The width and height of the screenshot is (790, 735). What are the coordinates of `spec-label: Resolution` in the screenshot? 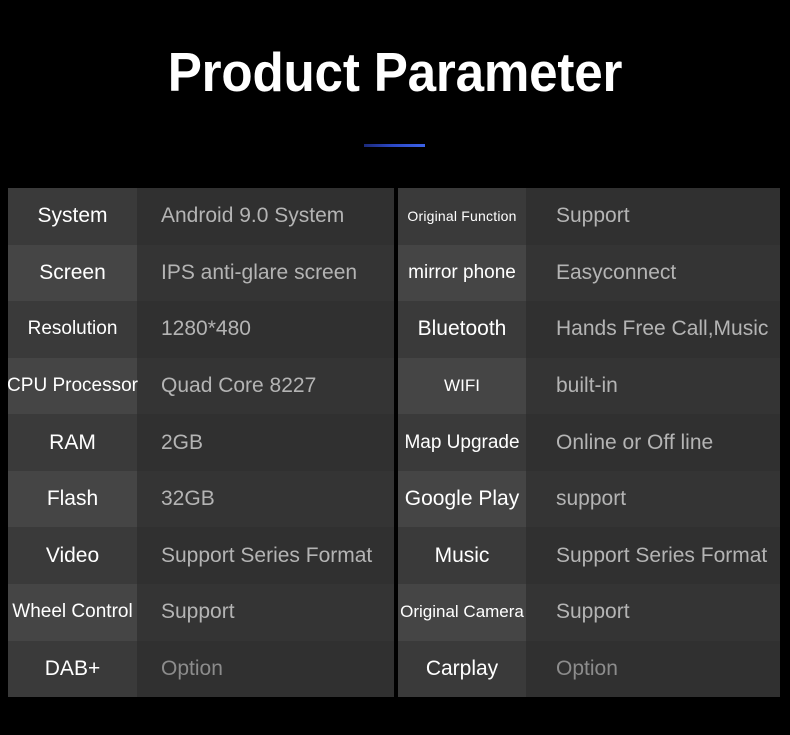 It's located at (72, 329).